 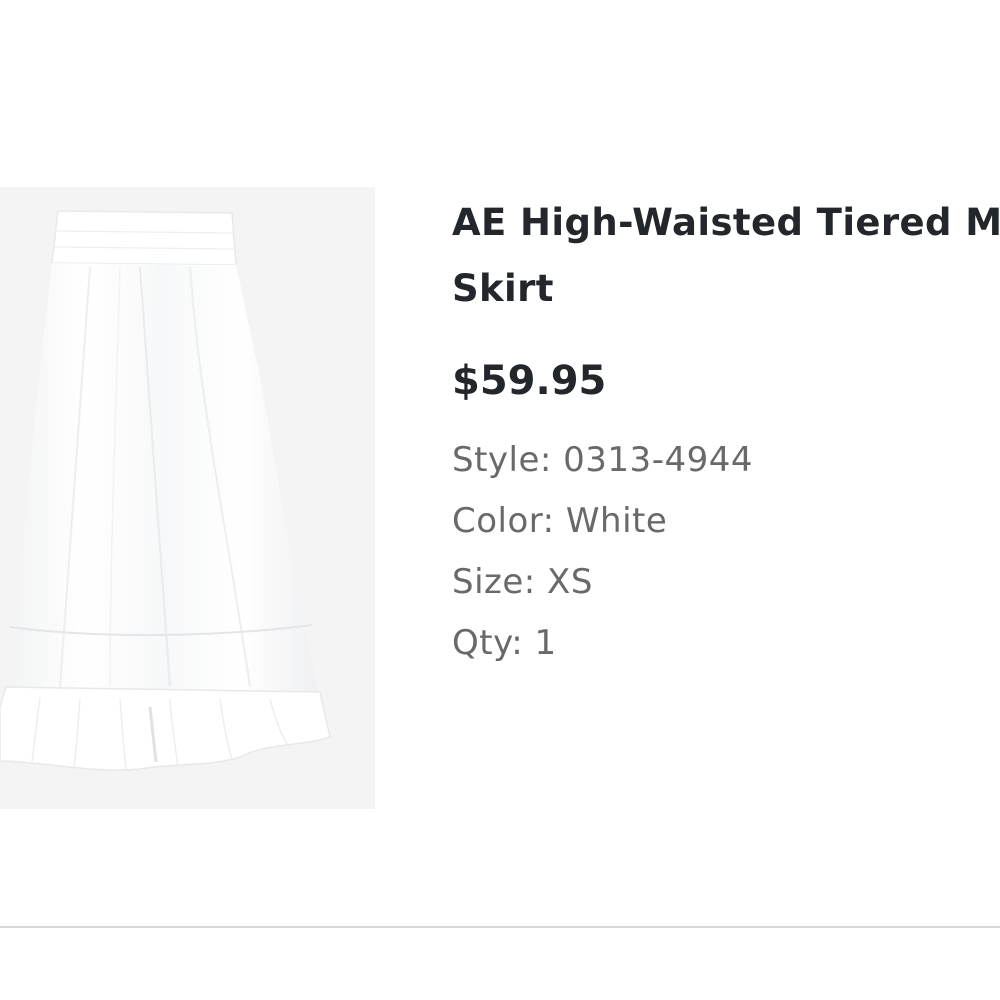 What do you see at coordinates (504, 643) in the screenshot?
I see `quantity-value: Qty: 1` at bounding box center [504, 643].